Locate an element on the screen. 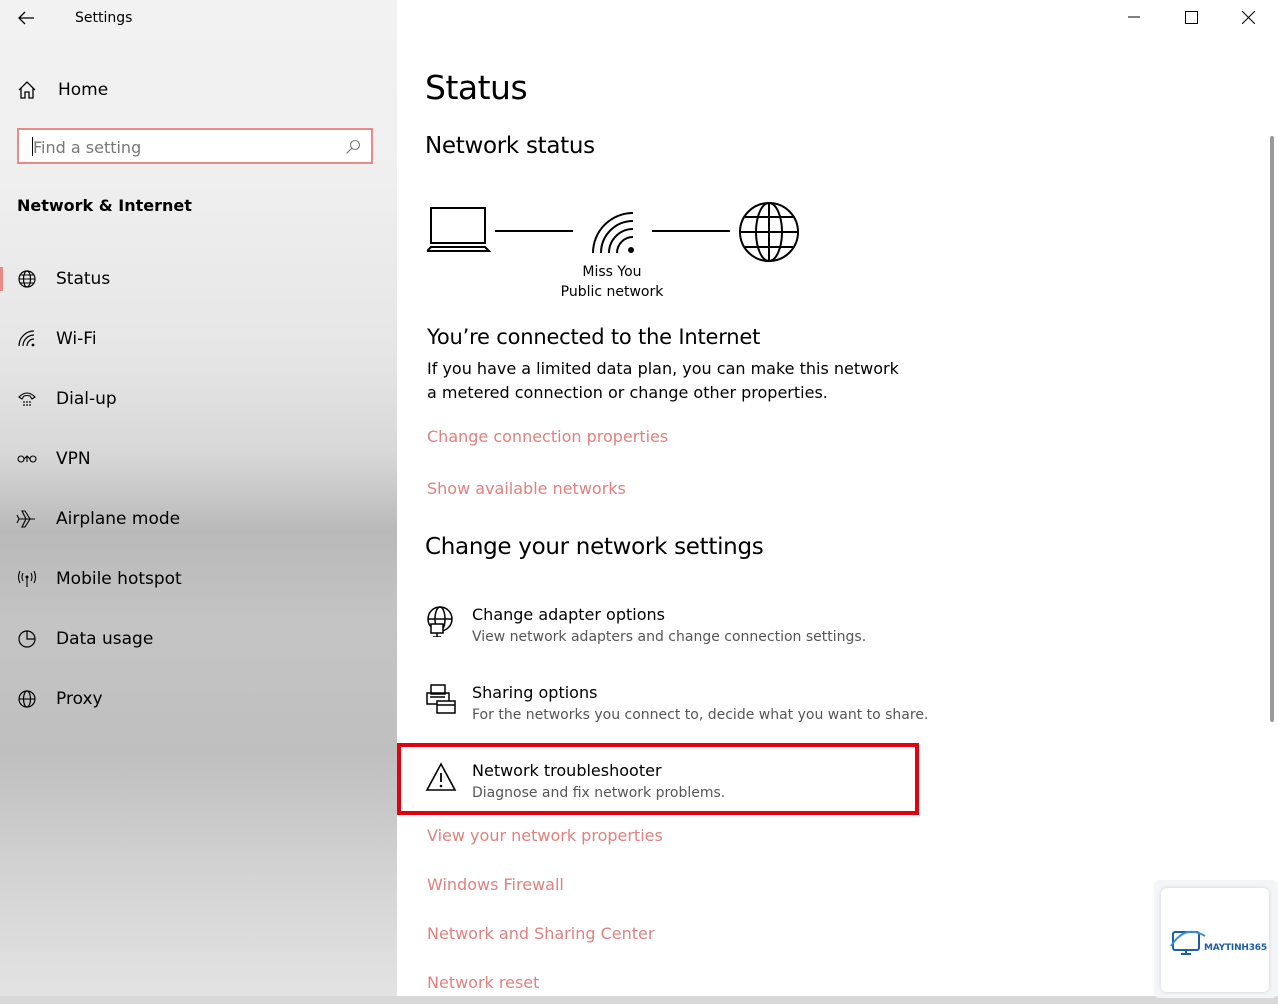 This screenshot has height=1004, width=1278. back-button is located at coordinates (27, 18).